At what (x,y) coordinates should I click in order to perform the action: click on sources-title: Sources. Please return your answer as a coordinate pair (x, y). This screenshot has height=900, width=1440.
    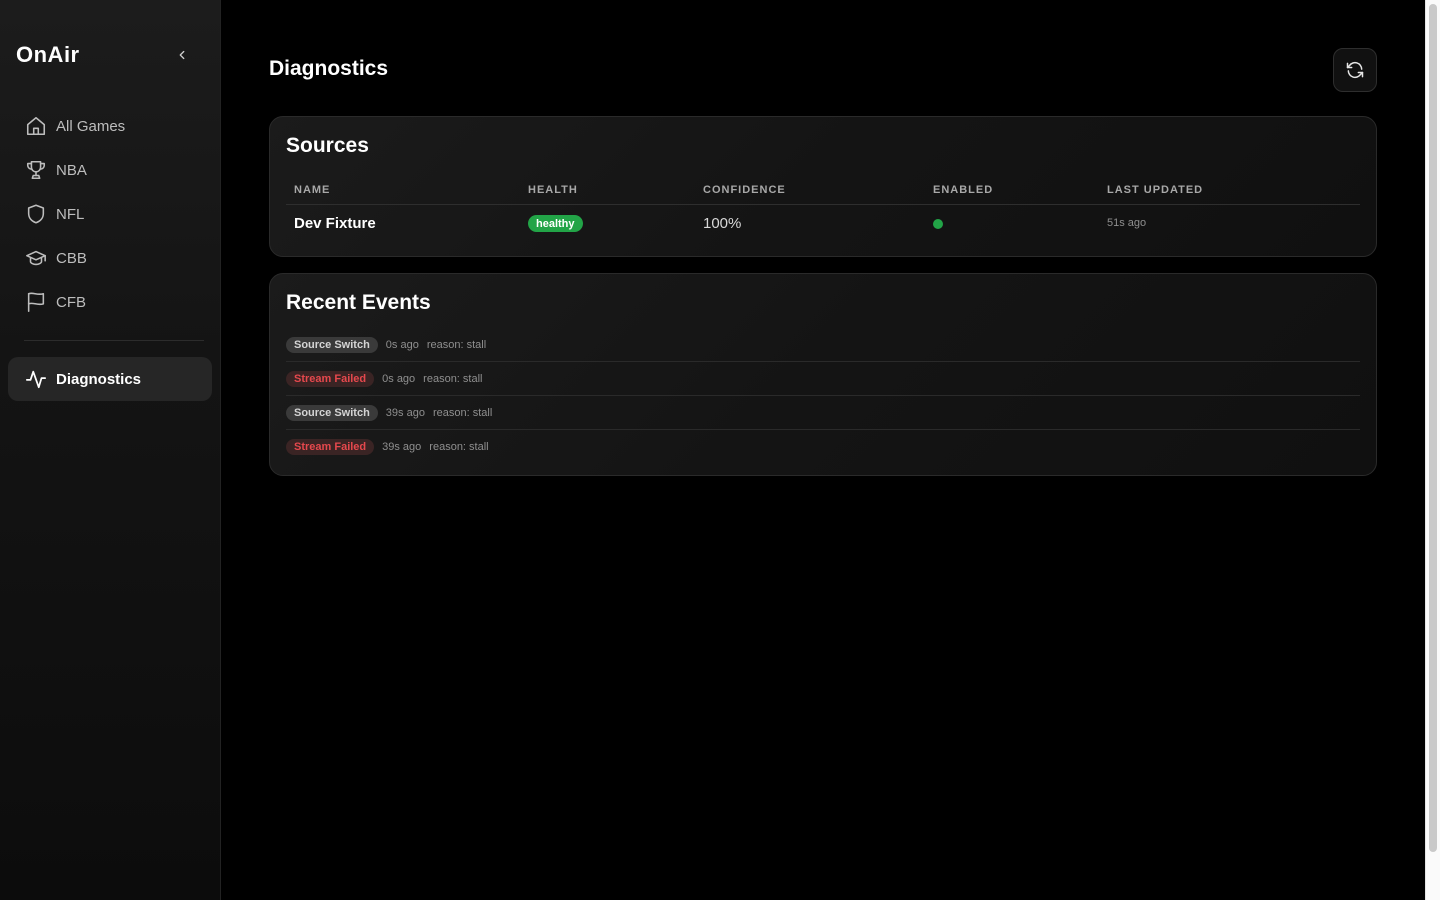
    Looking at the image, I should click on (327, 145).